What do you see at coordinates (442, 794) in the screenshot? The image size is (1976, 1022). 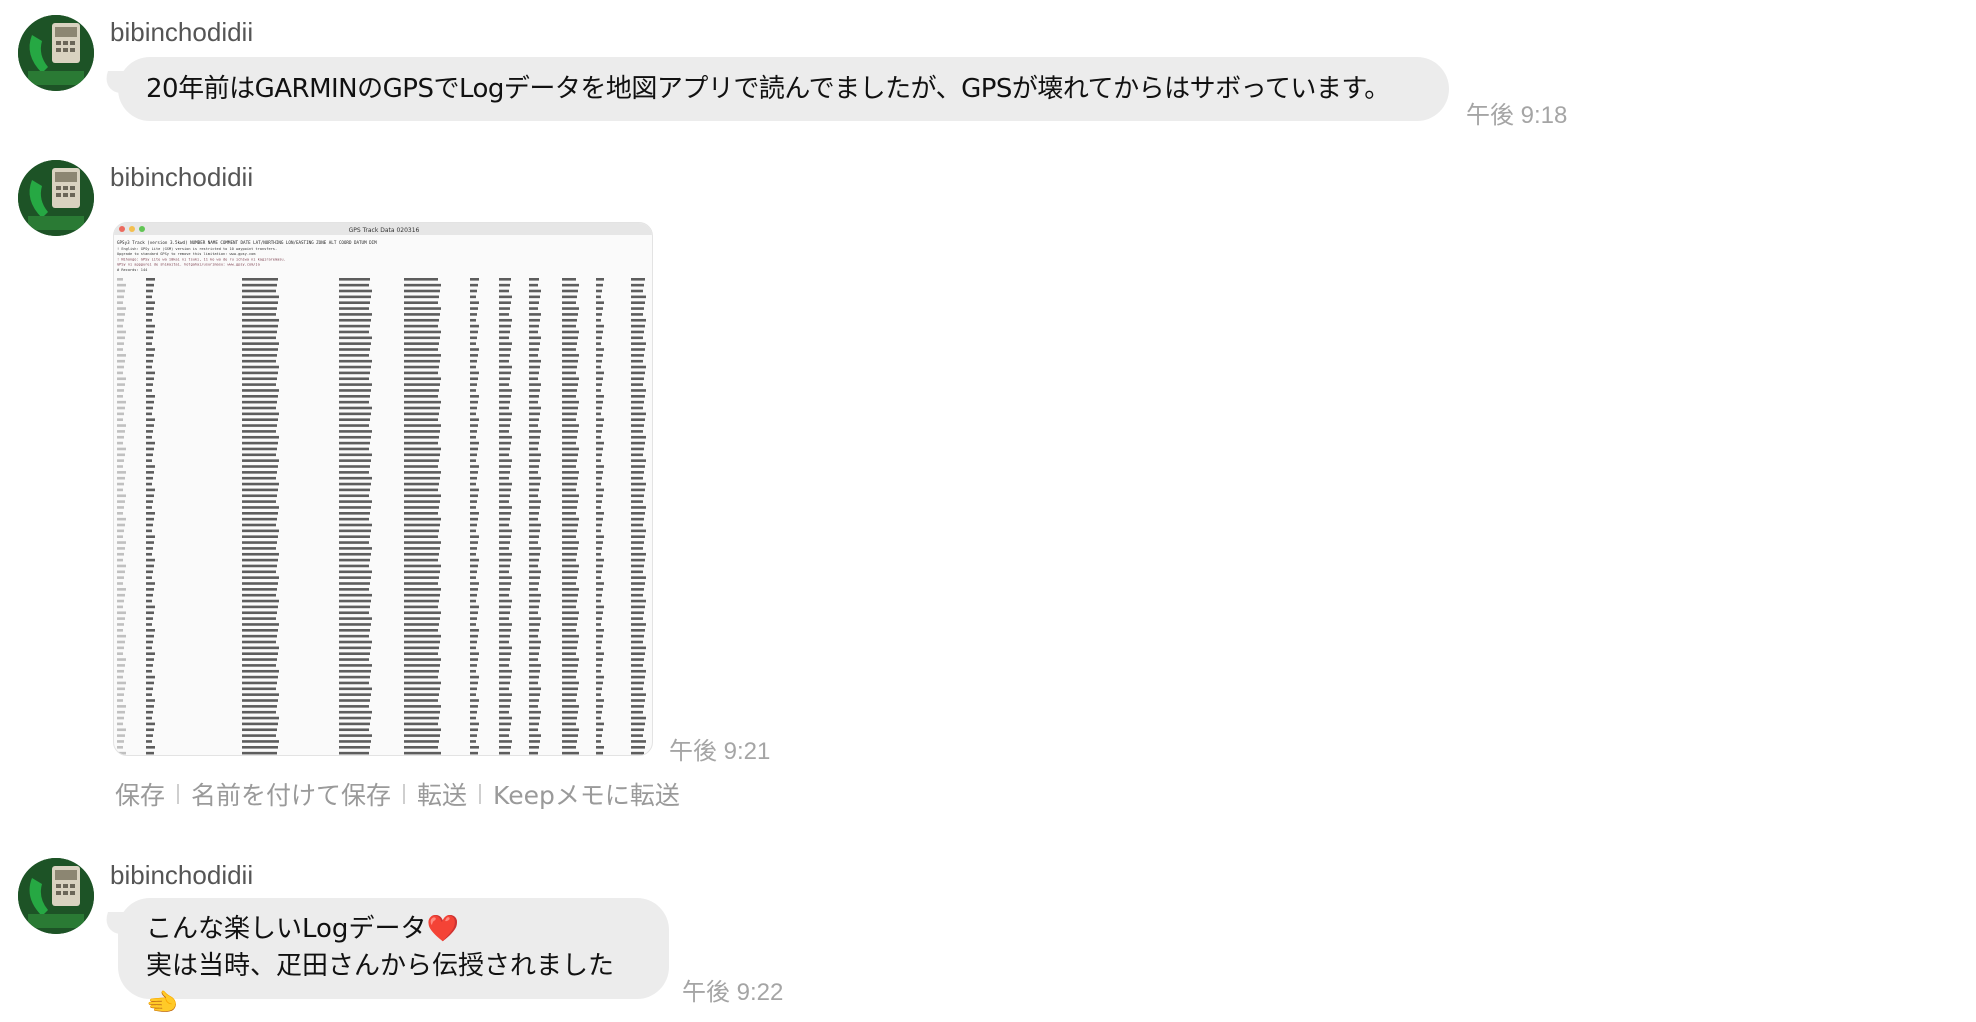 I see `forward-button: 転送` at bounding box center [442, 794].